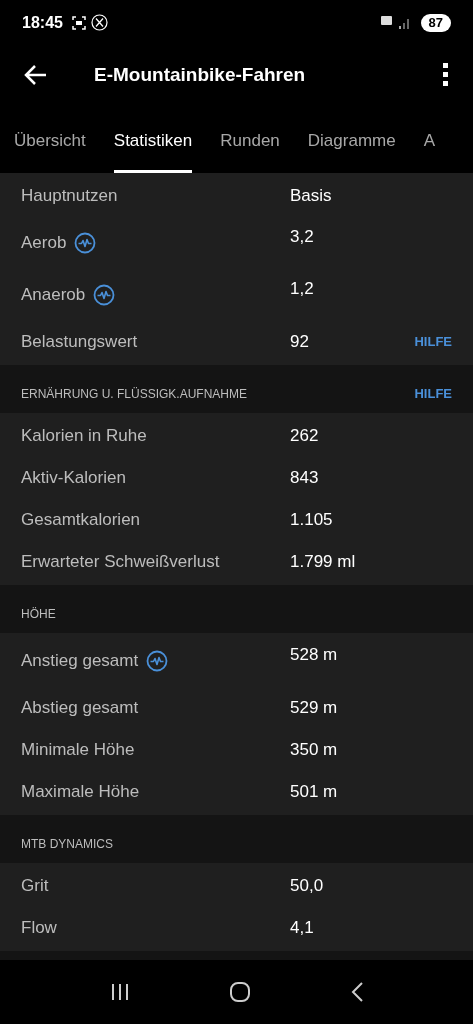 The height and width of the screenshot is (1024, 473). What do you see at coordinates (99, 22) in the screenshot?
I see `x-logo-icon` at bounding box center [99, 22].